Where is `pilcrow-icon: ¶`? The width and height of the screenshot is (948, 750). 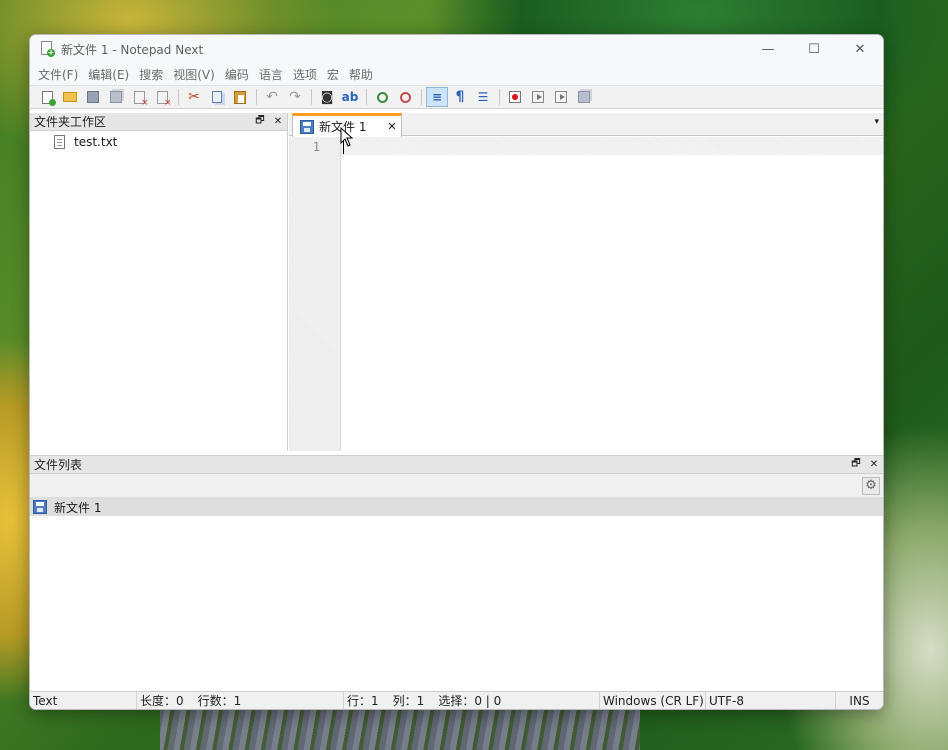 pilcrow-icon: ¶ is located at coordinates (460, 97).